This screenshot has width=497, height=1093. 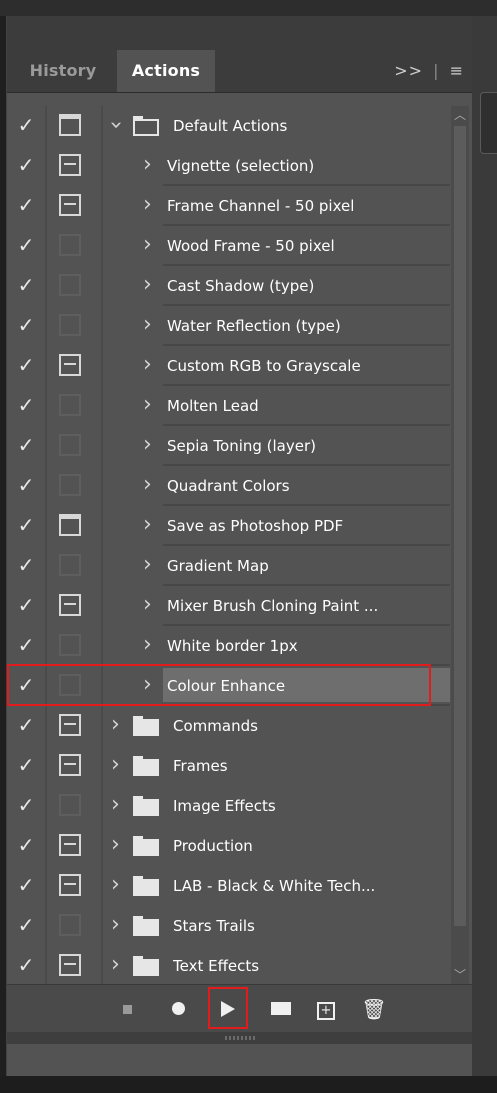 What do you see at coordinates (239, 526) in the screenshot?
I see `action-row: ✓ › Save as Photoshop PDF` at bounding box center [239, 526].